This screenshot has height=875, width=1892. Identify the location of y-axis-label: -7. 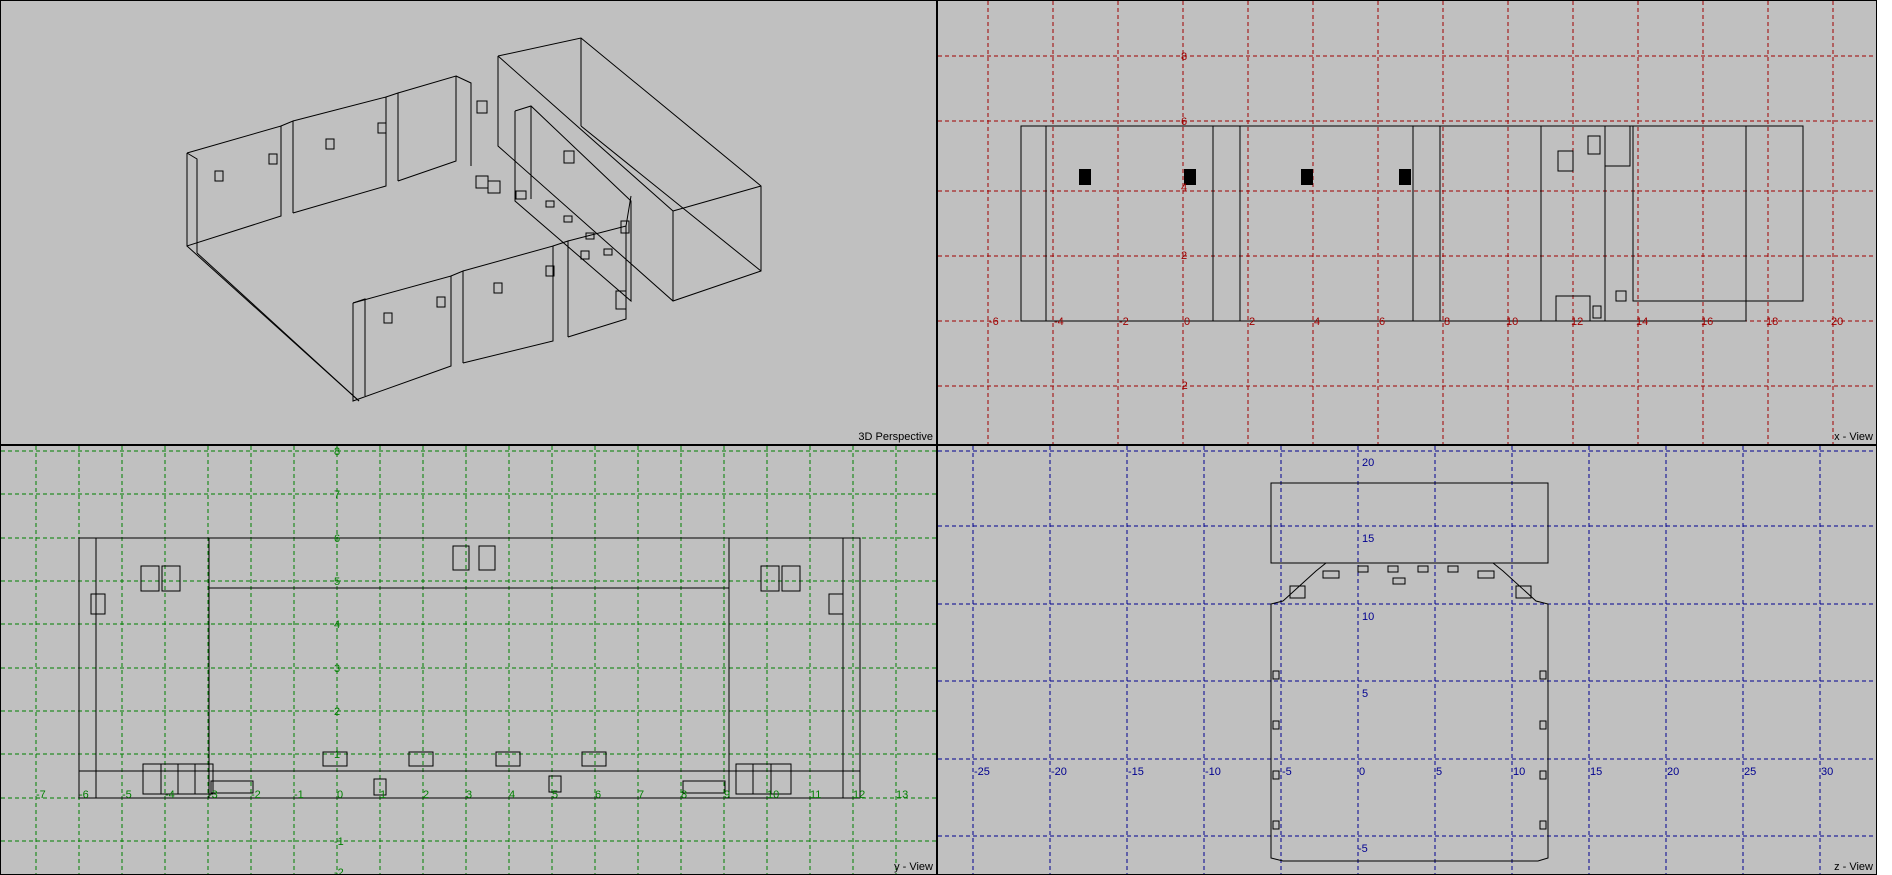
(41, 795).